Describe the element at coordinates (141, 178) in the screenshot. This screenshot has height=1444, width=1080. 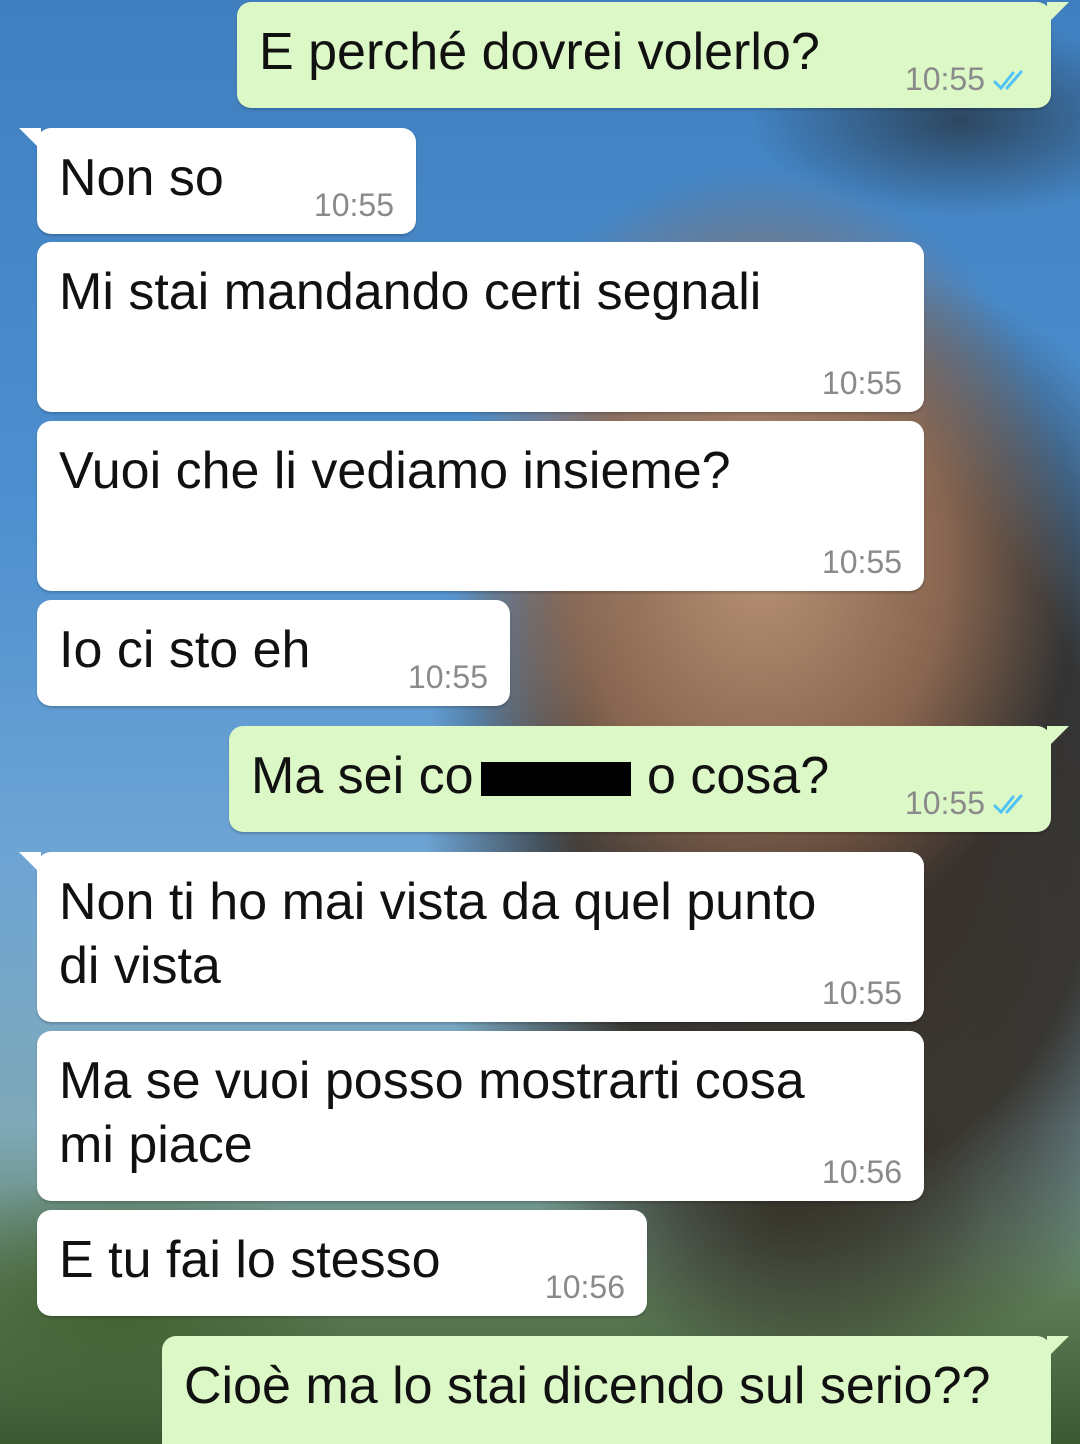
I see `message-text: Non so` at that location.